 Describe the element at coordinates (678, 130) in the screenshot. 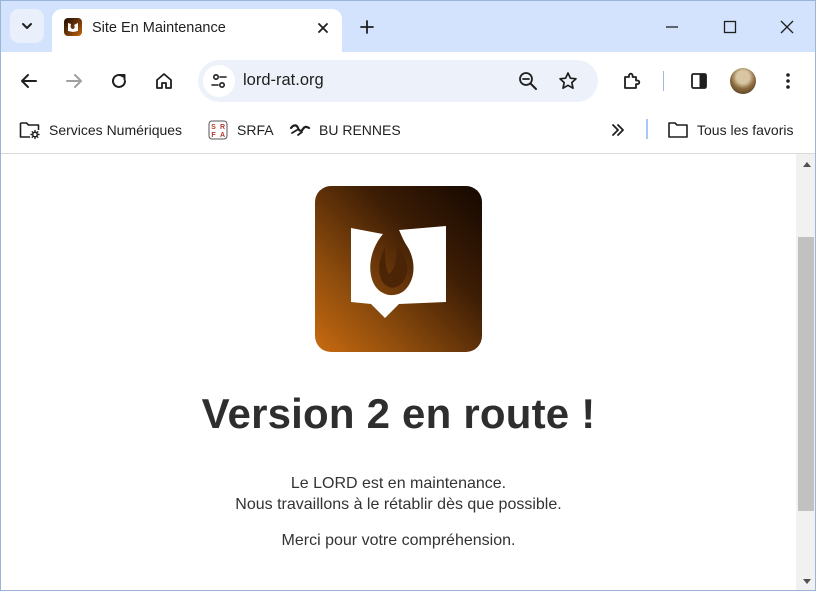

I see `folder-icon` at that location.